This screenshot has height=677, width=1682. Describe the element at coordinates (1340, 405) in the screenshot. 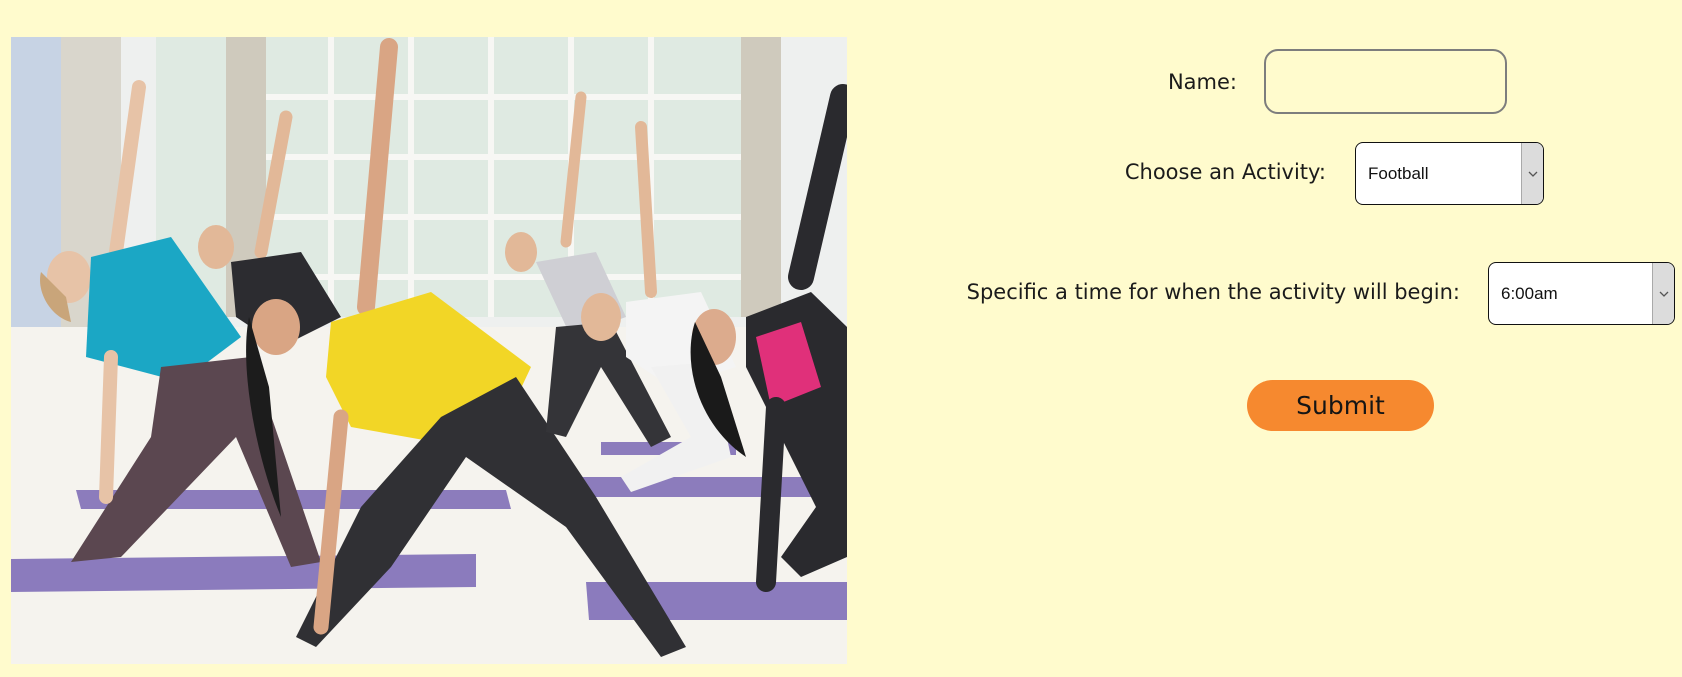

I see `submit-button: Submit` at that location.